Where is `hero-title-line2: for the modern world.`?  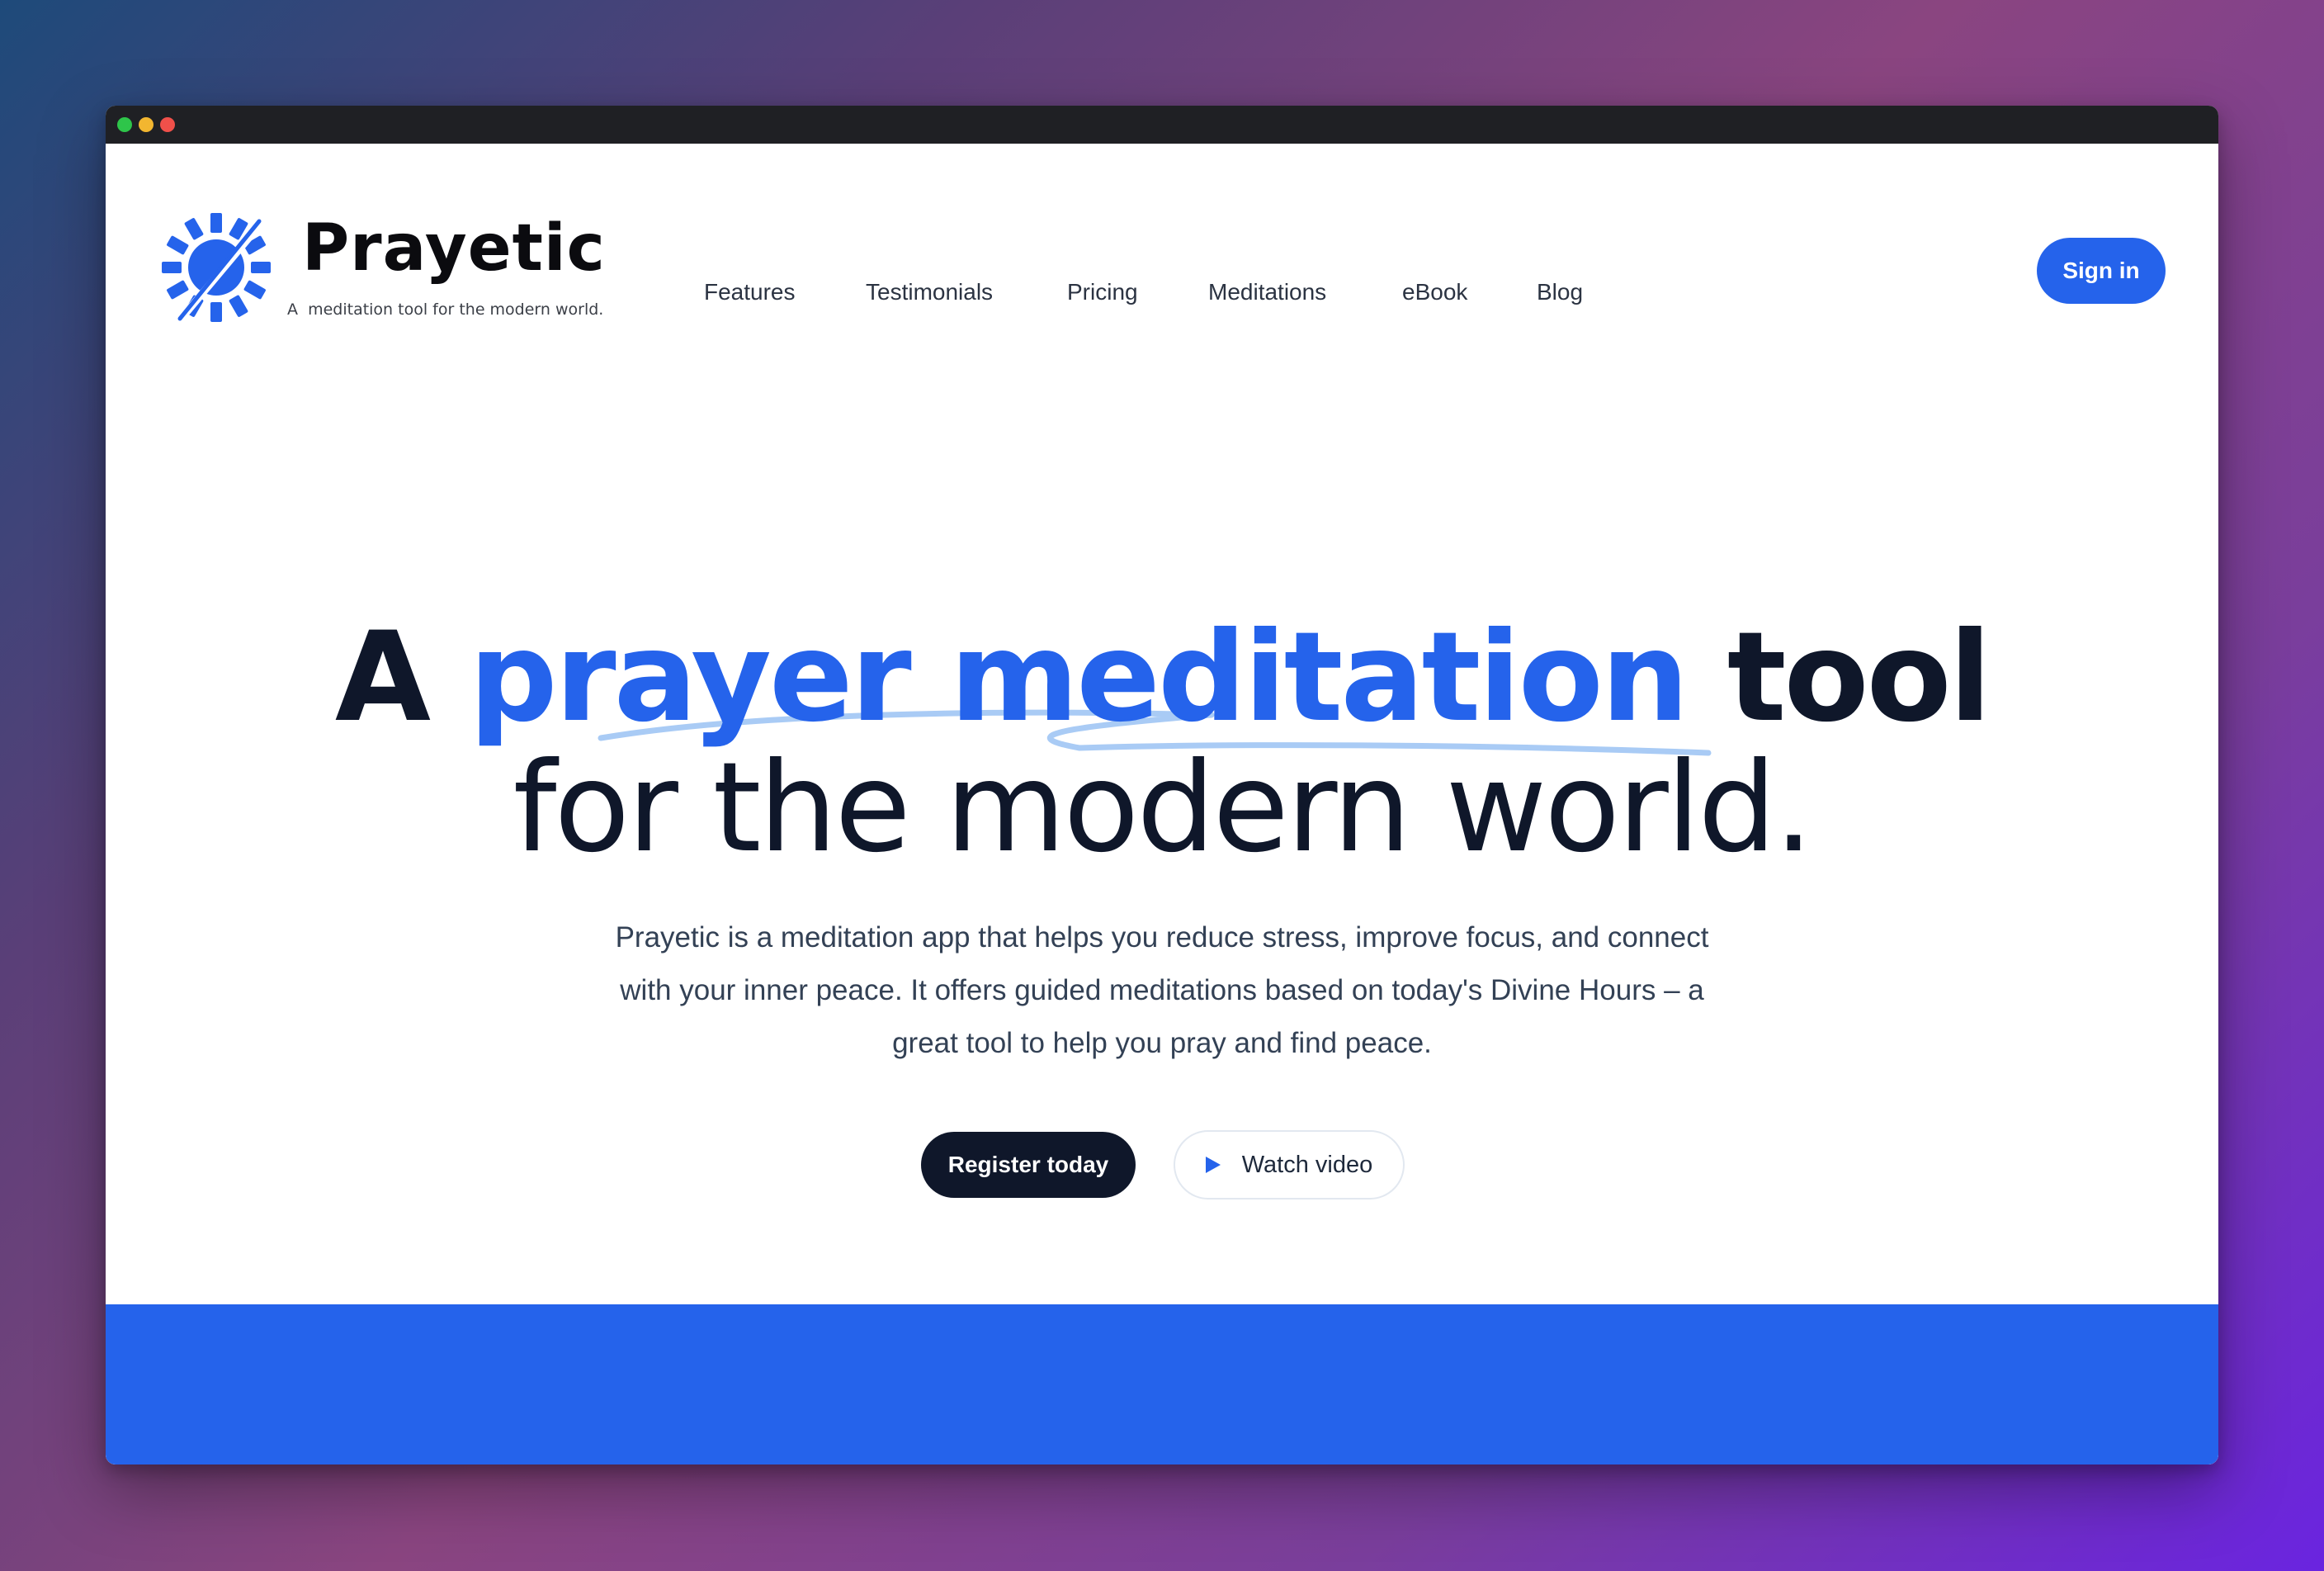
hero-title-line2: for the modern world. is located at coordinates (1163, 808).